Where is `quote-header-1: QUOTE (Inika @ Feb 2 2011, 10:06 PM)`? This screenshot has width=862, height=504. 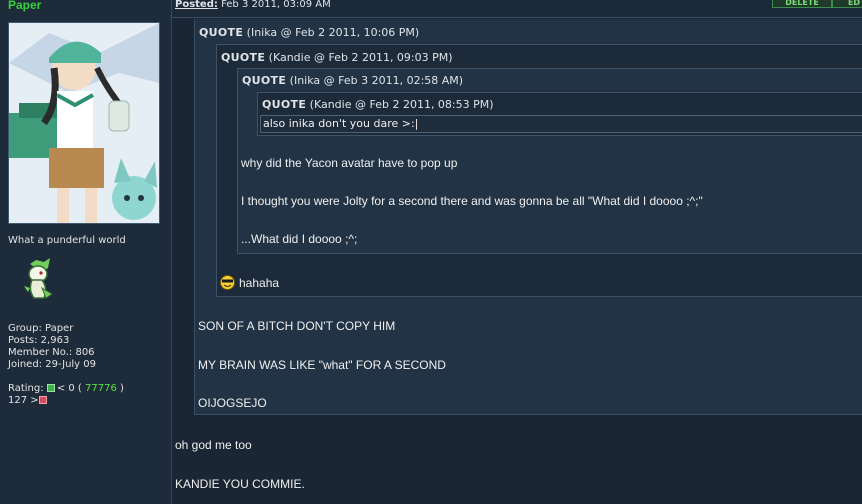 quote-header-1: QUOTE (Inika @ Feb 2 2011, 10:06 PM) is located at coordinates (309, 32).